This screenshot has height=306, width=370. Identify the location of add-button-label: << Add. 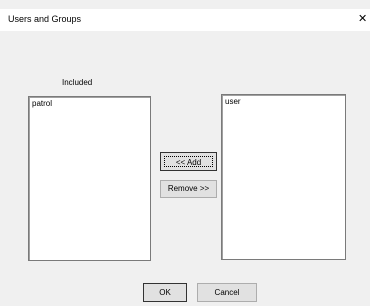
(188, 161).